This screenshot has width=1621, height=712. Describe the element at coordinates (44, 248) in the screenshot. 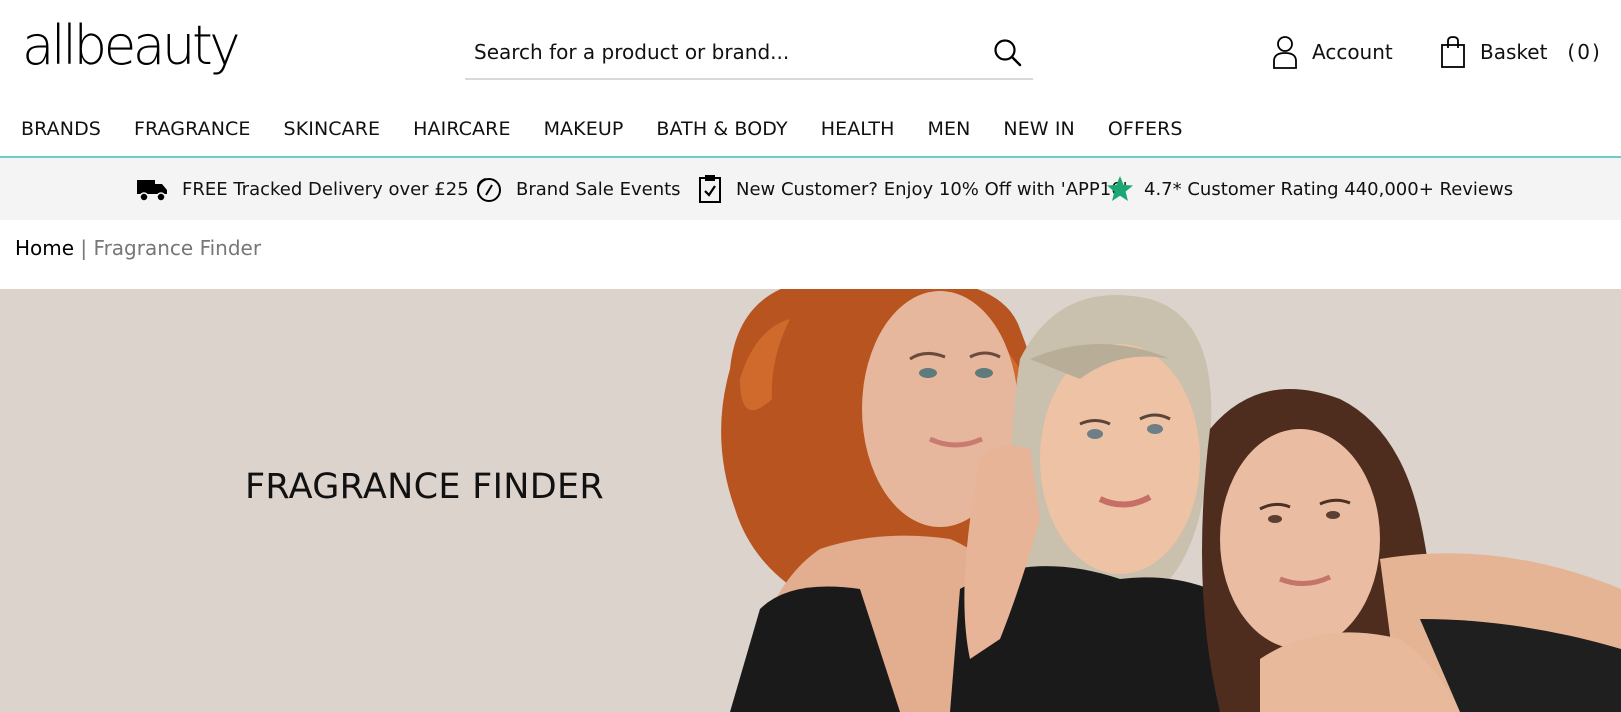

I see `breadcrumb-home: Home` at that location.